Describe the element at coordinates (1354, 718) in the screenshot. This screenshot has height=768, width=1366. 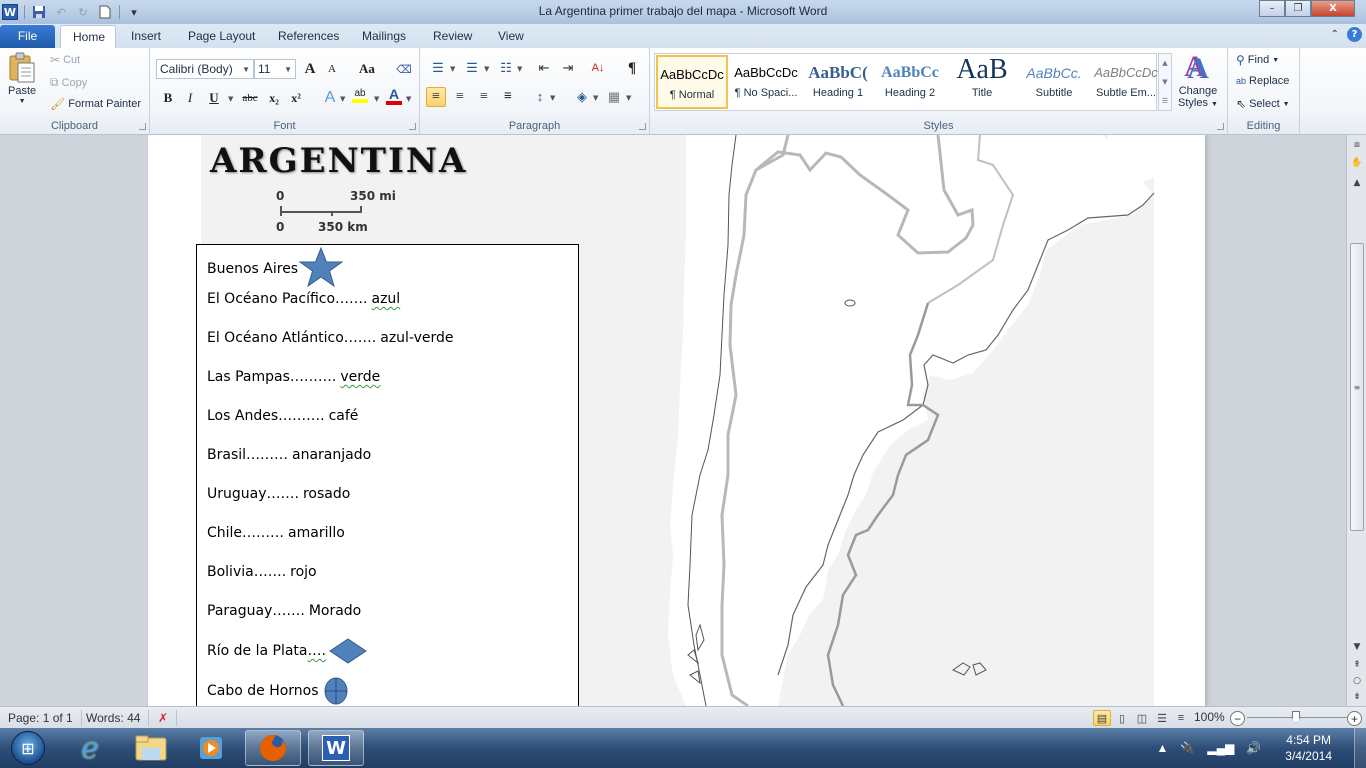
I see `zoom-in-button: +` at that location.